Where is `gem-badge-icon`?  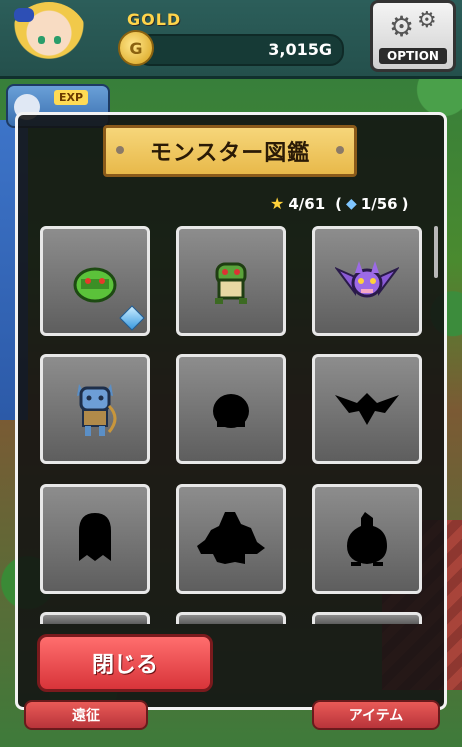 gem-badge-icon is located at coordinates (132, 318).